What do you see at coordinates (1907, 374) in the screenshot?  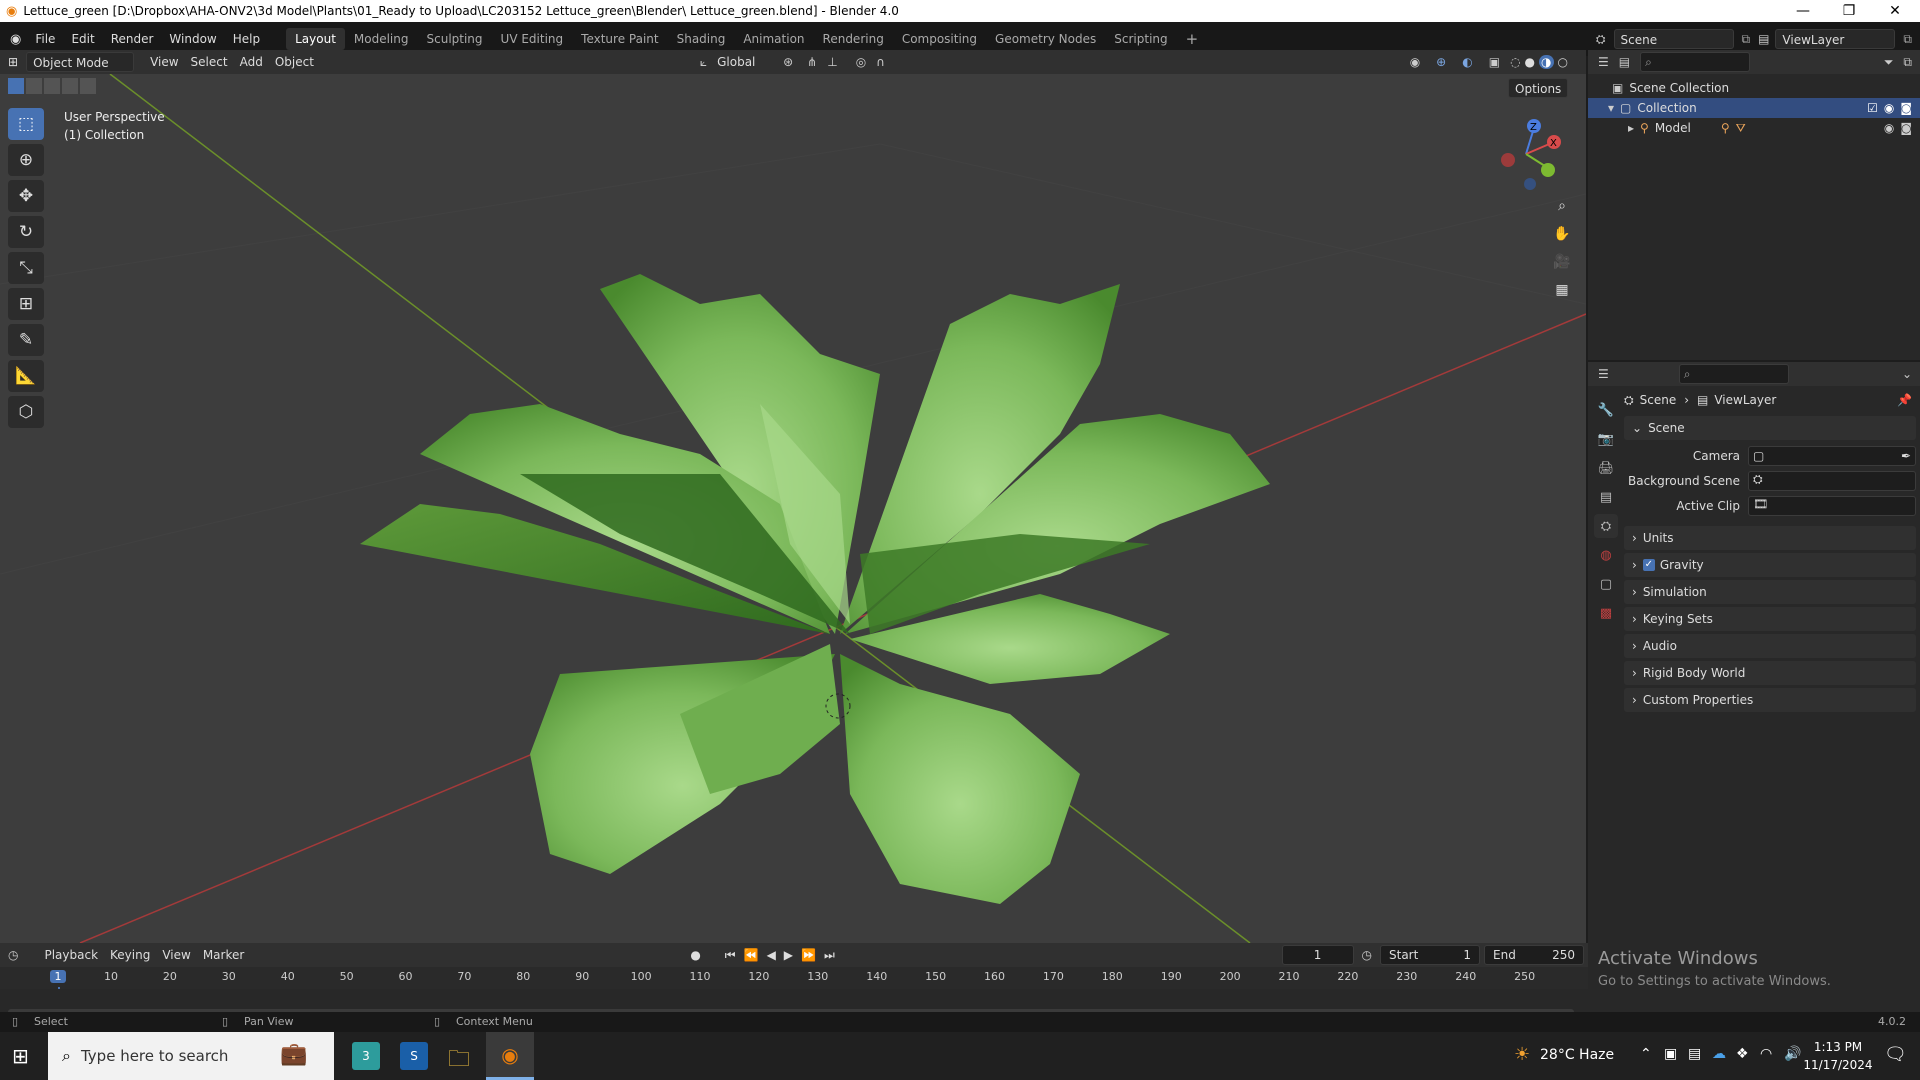 I see `properties-options-icon: ⌄` at bounding box center [1907, 374].